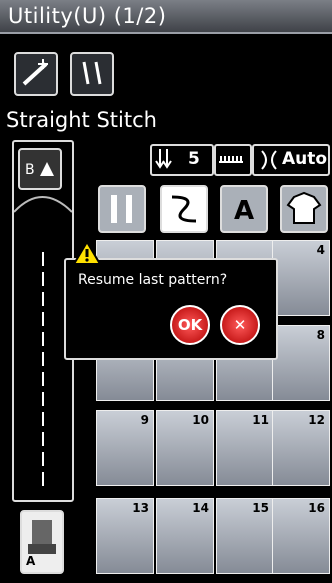 The height and width of the screenshot is (583, 332). I want to click on svg-text: A, so click(244, 211).